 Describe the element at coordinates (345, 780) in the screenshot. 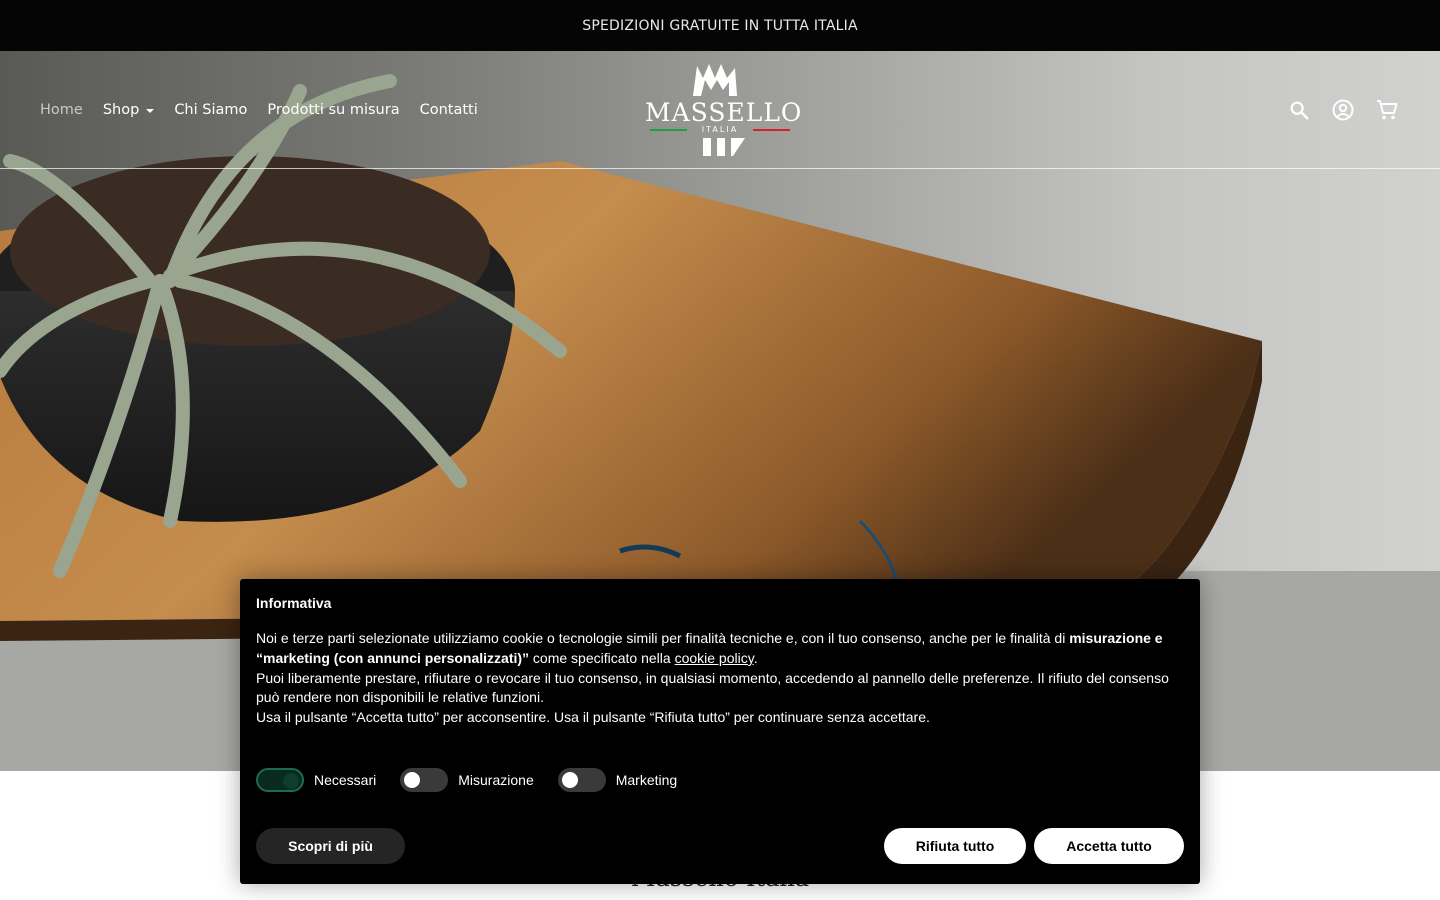

I see `toggle-necessari-label: Necessari` at that location.